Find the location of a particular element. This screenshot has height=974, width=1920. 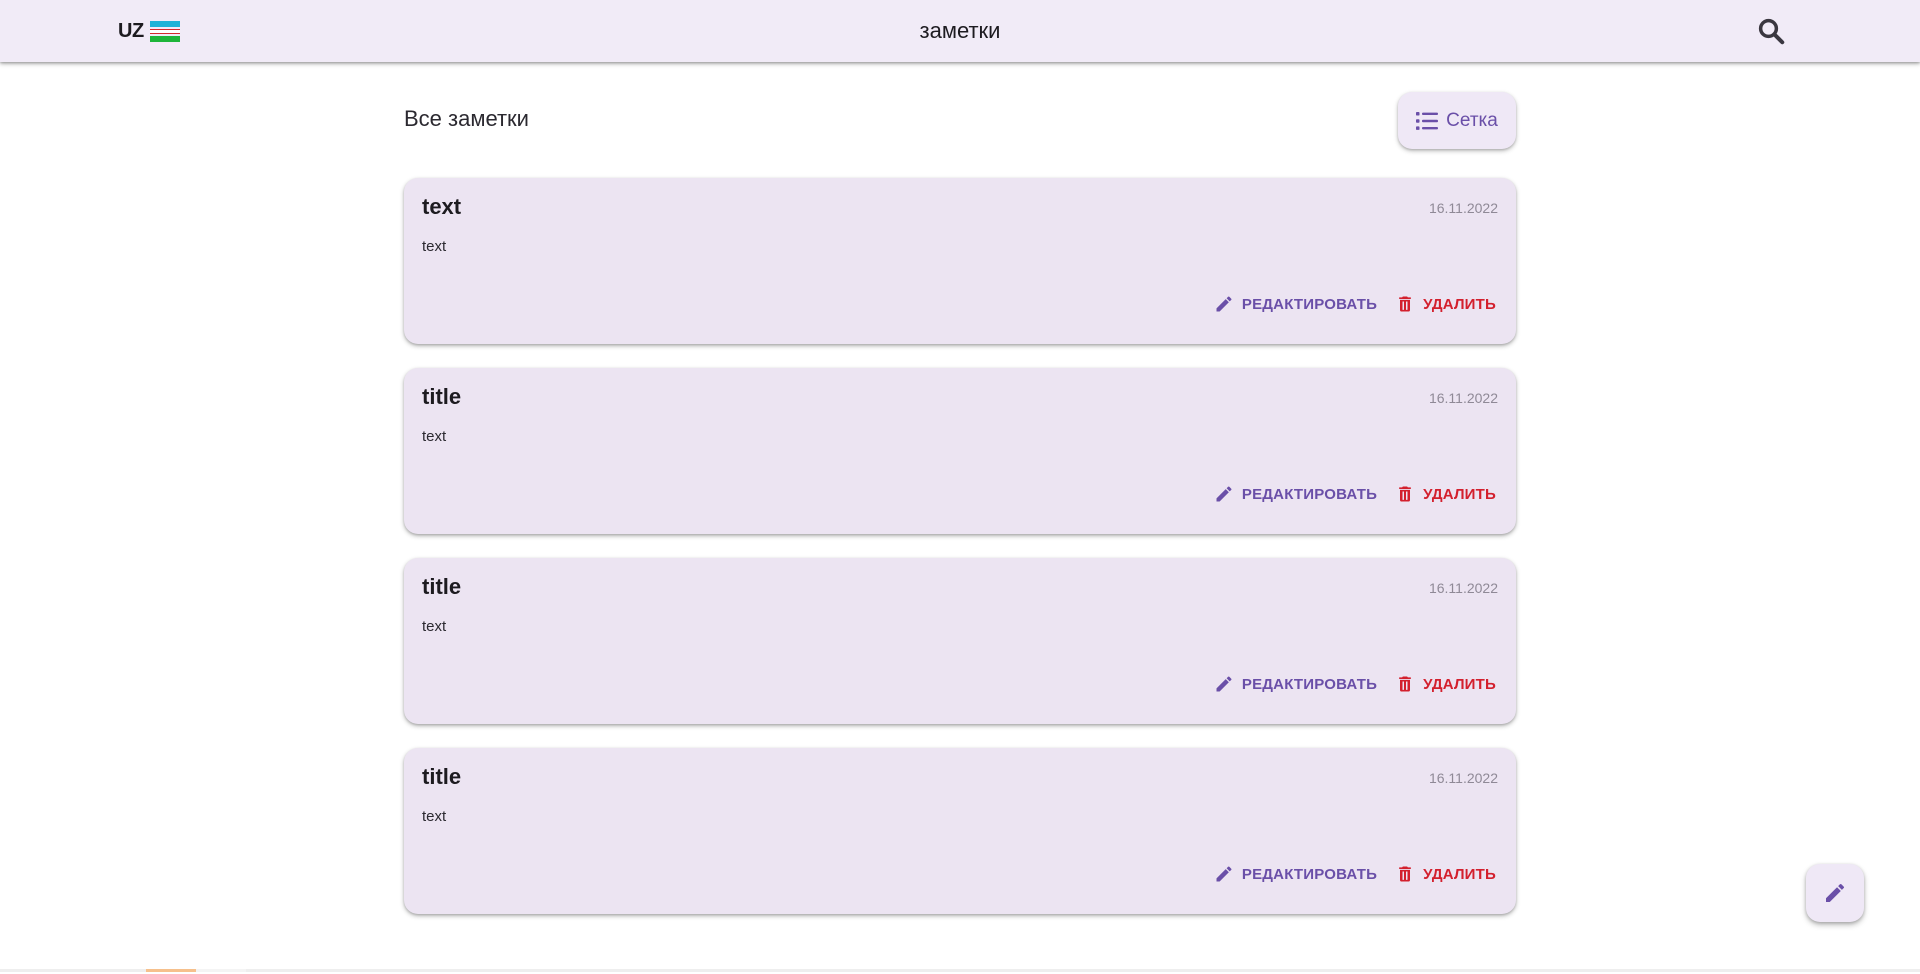

app-bar: UZ заметки is located at coordinates (960, 31).